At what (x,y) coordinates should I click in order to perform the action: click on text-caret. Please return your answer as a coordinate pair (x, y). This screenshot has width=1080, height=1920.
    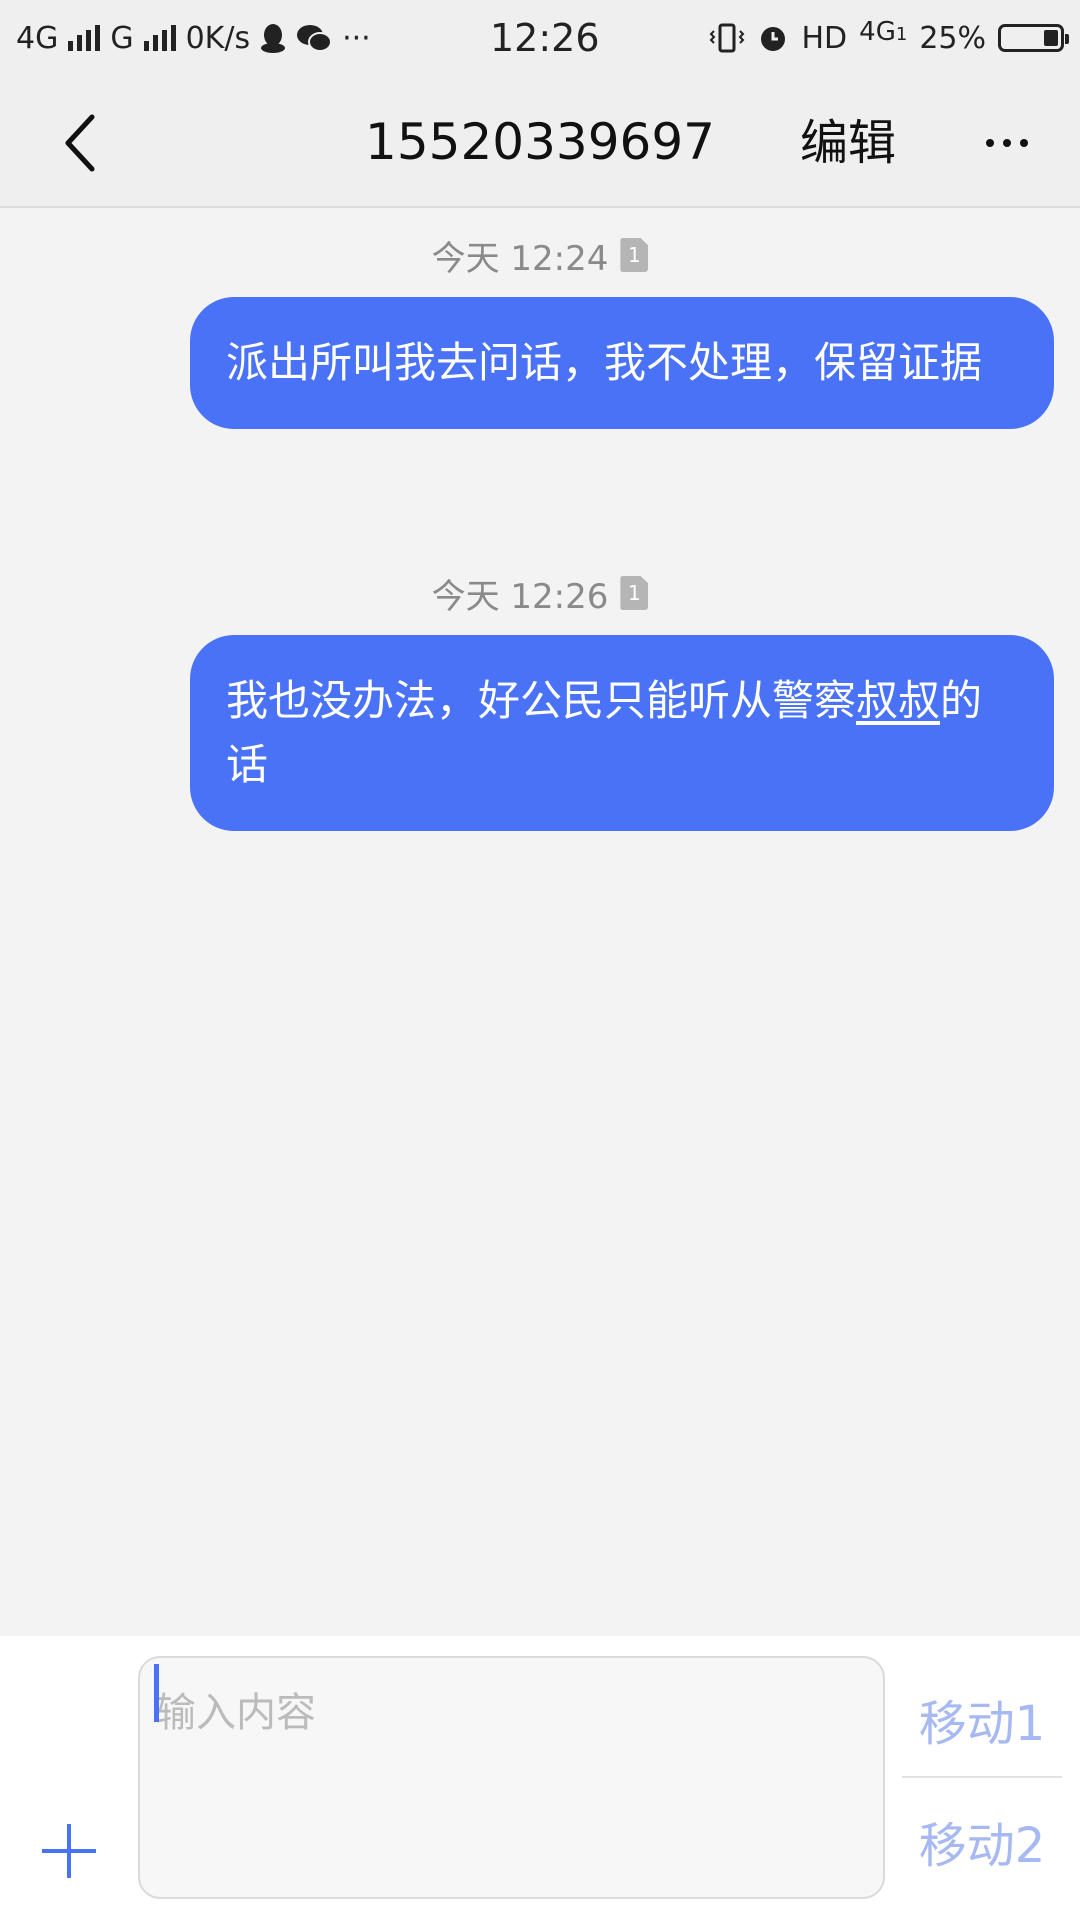
    Looking at the image, I should click on (156, 1693).